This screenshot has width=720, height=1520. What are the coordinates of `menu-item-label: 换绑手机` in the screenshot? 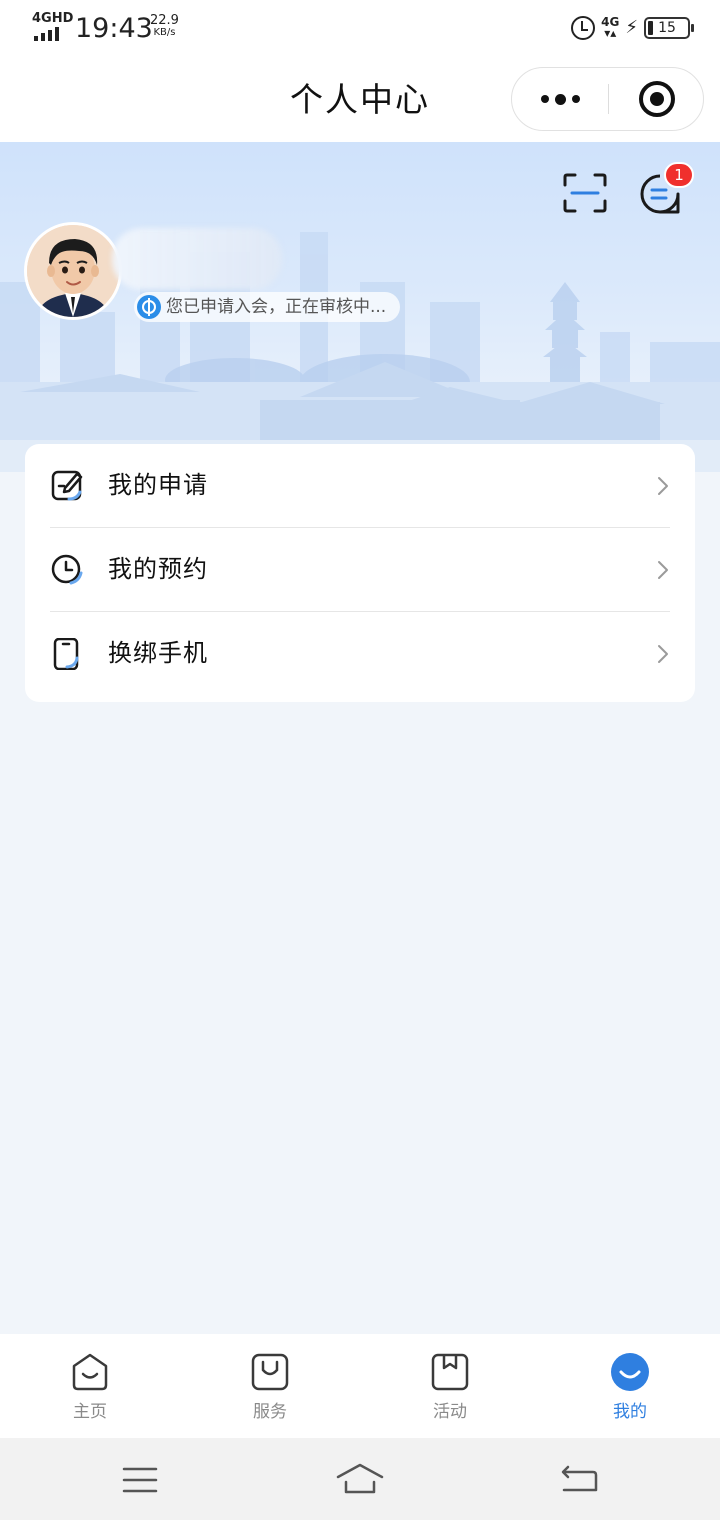 It's located at (158, 653).